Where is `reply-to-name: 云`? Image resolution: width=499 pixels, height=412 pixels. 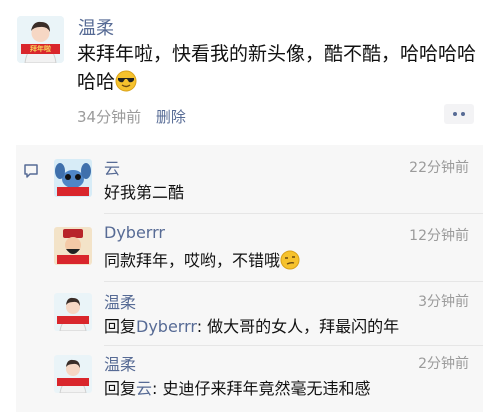 reply-to-name: 云 is located at coordinates (144, 388).